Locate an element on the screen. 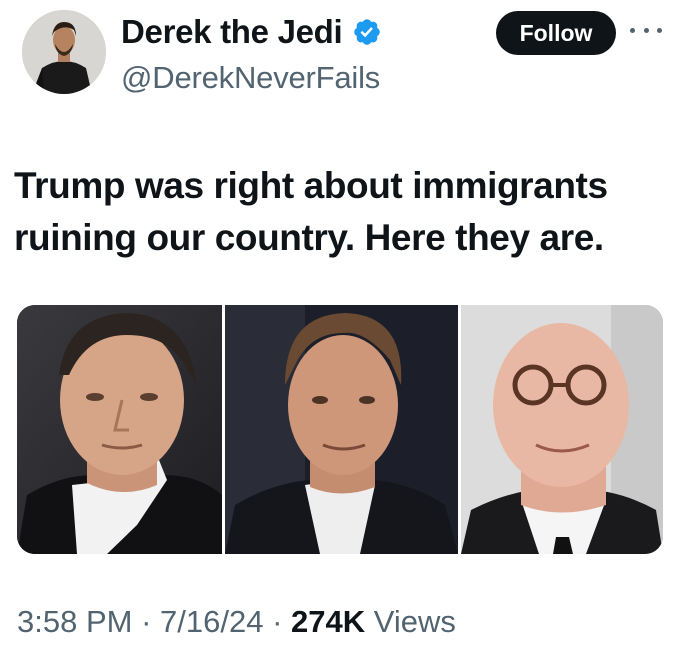  tweet-date: 7/16/24 is located at coordinates (211, 621).